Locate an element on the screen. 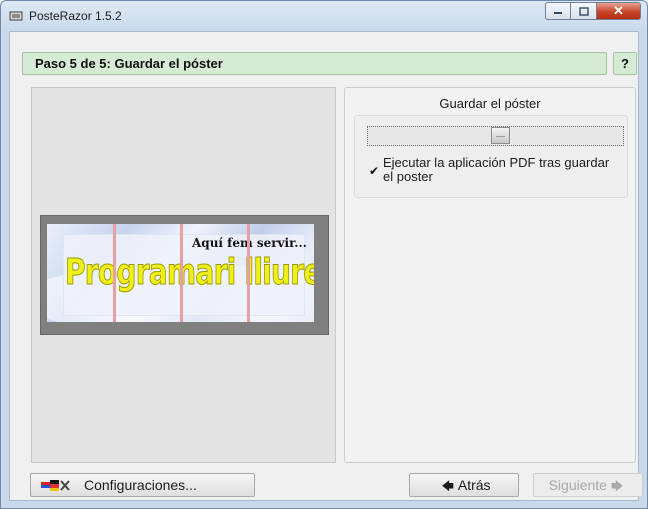 This screenshot has height=509, width=648. window-controls: ✕ is located at coordinates (593, 11).